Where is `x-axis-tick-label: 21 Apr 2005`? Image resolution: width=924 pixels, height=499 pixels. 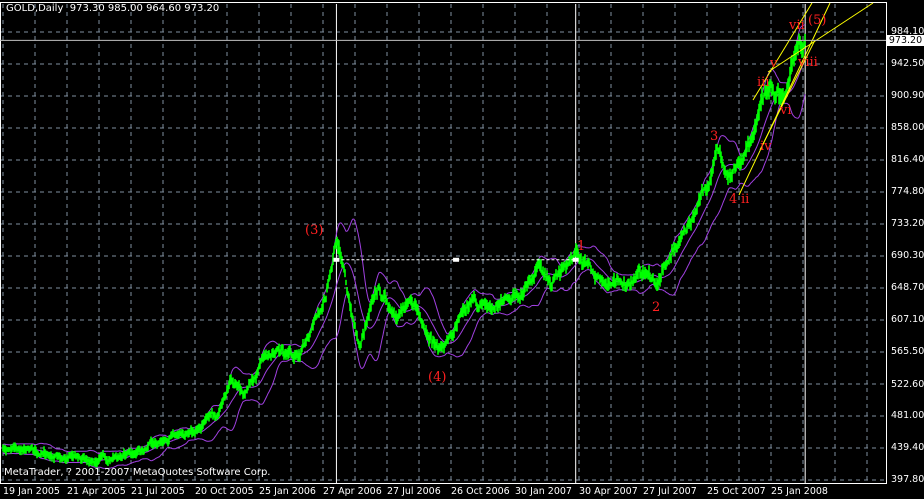 x-axis-tick-label: 21 Apr 2005 is located at coordinates (96, 491).